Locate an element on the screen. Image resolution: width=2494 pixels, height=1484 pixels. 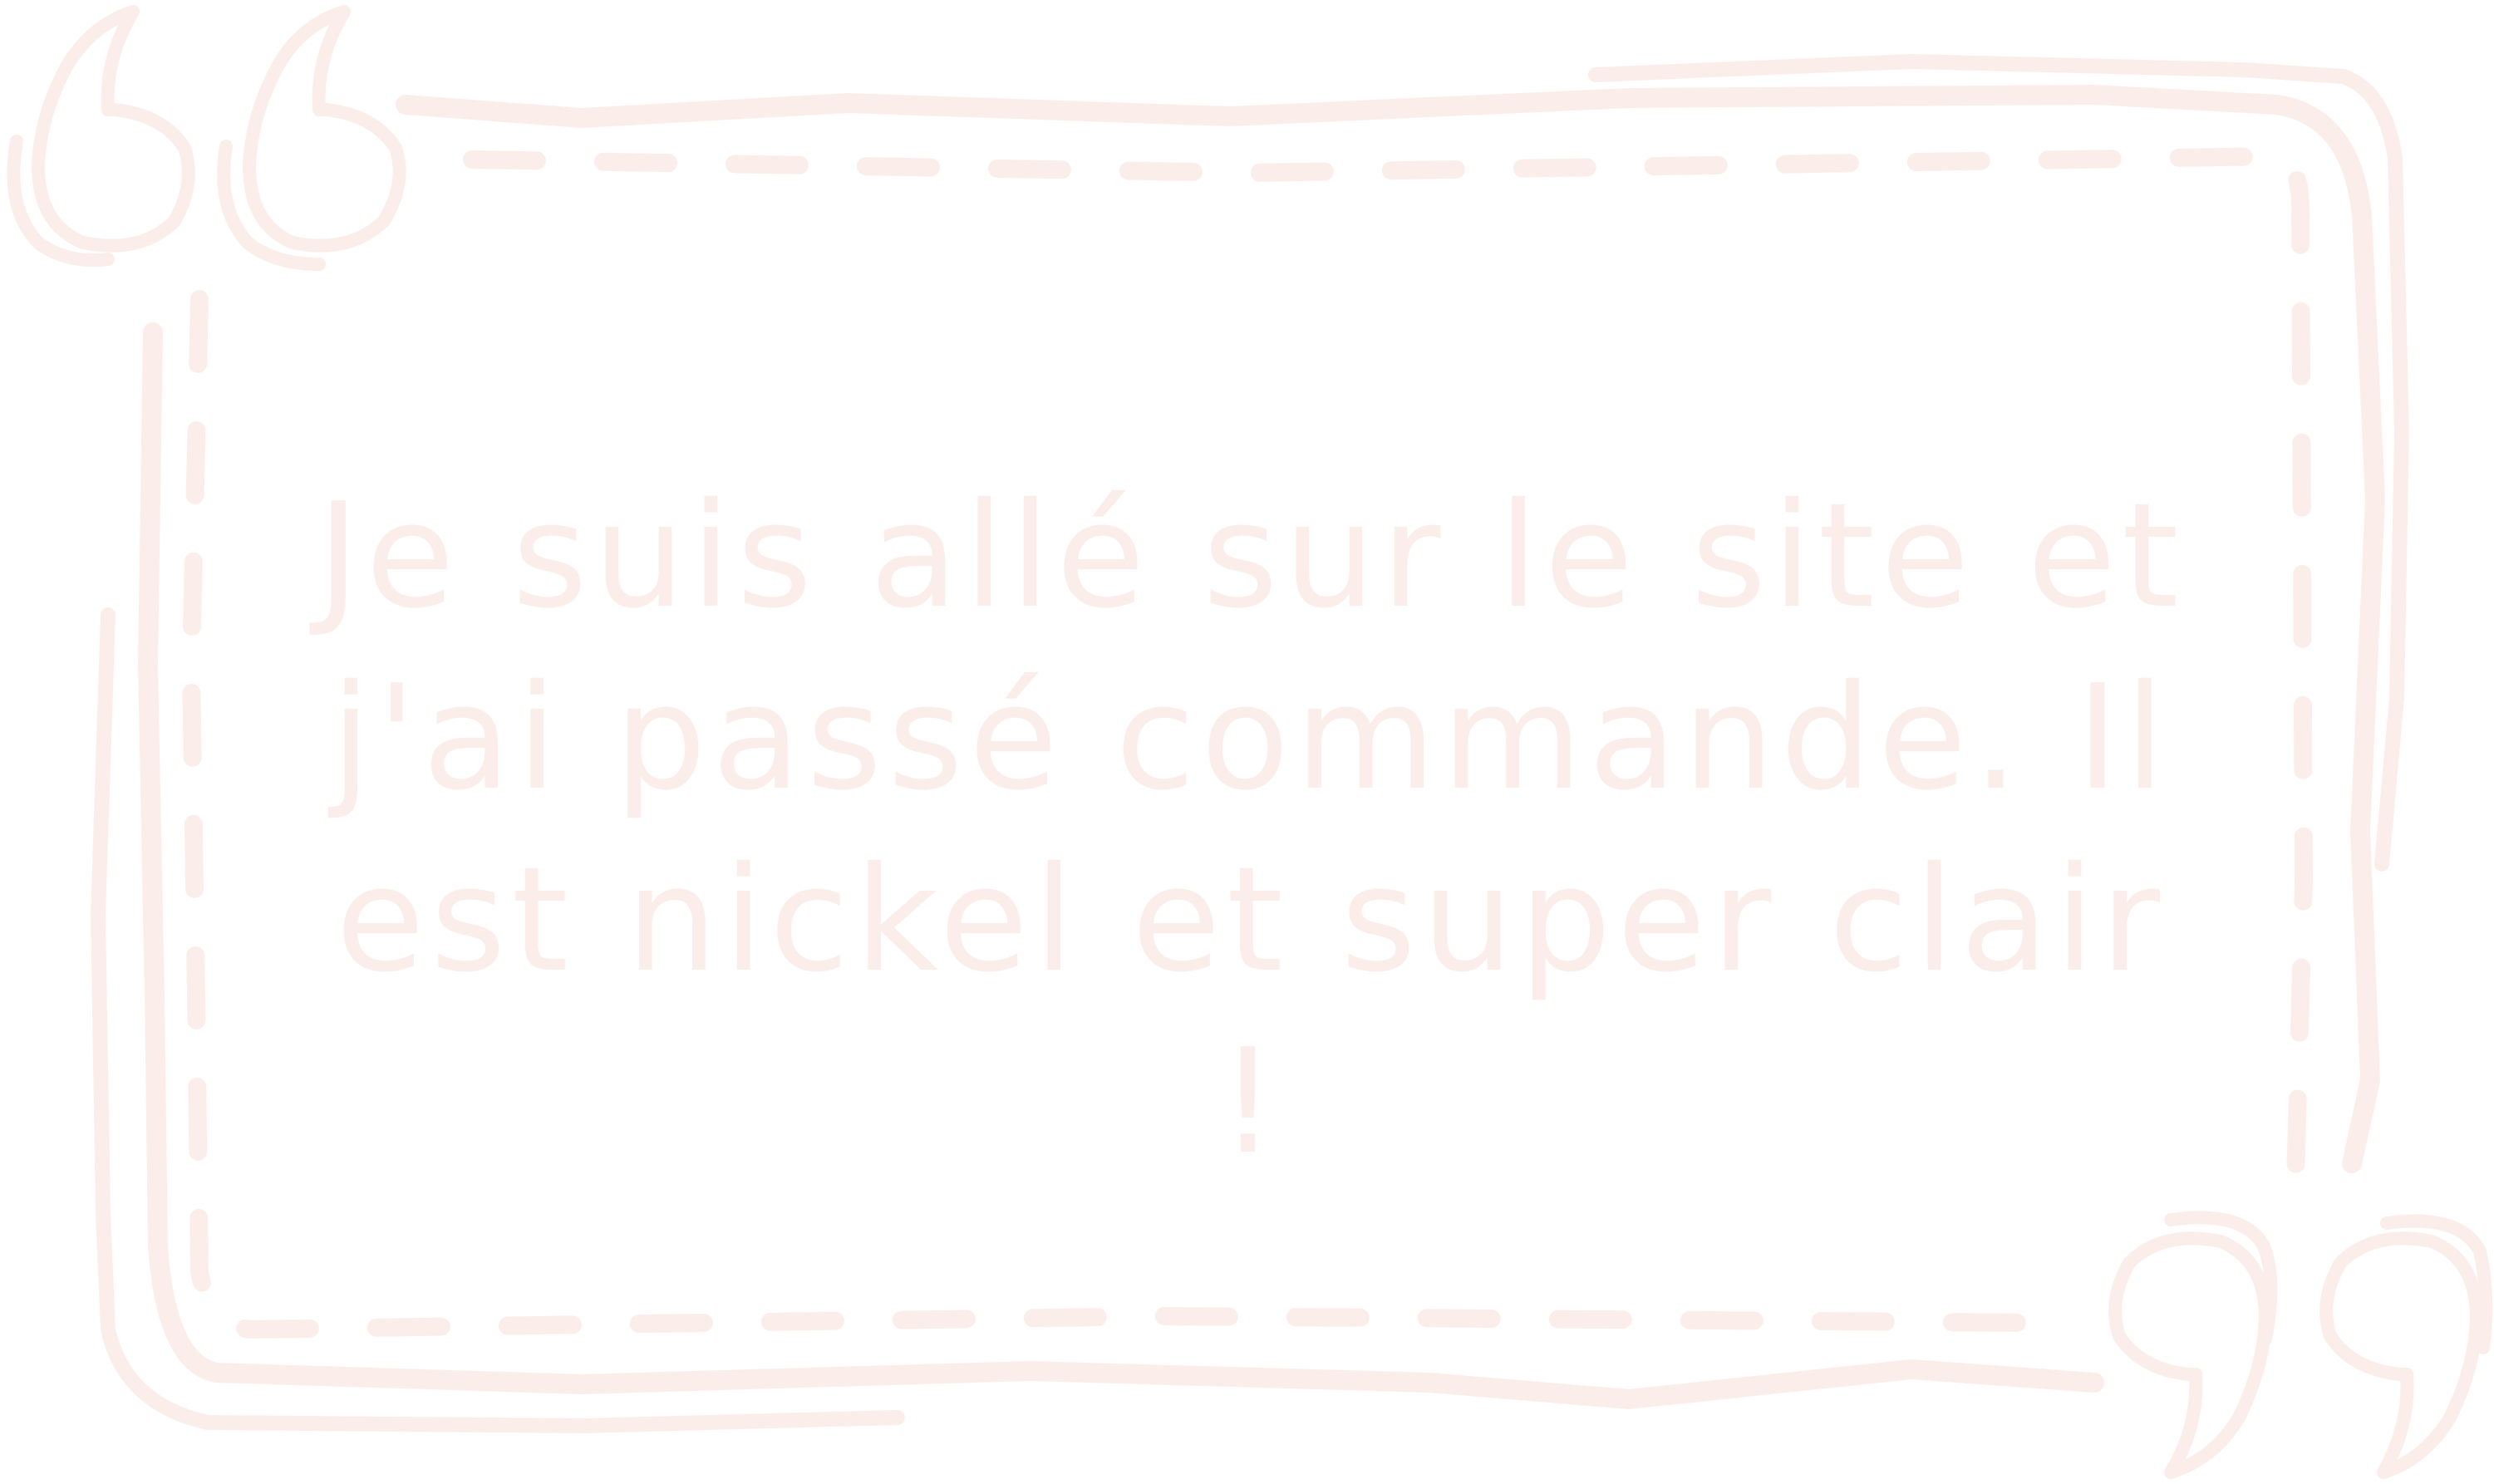
close-quote-icon is located at coordinates (2300, 1345).